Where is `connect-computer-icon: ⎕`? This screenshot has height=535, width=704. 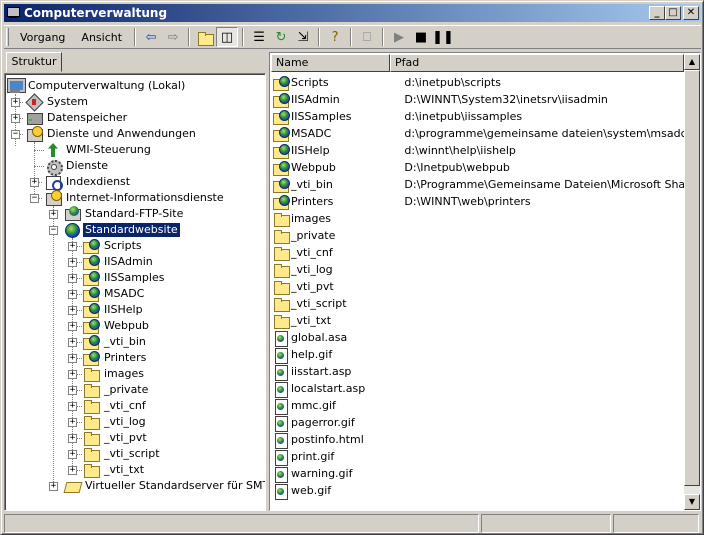 connect-computer-icon: ⎕ is located at coordinates (367, 37).